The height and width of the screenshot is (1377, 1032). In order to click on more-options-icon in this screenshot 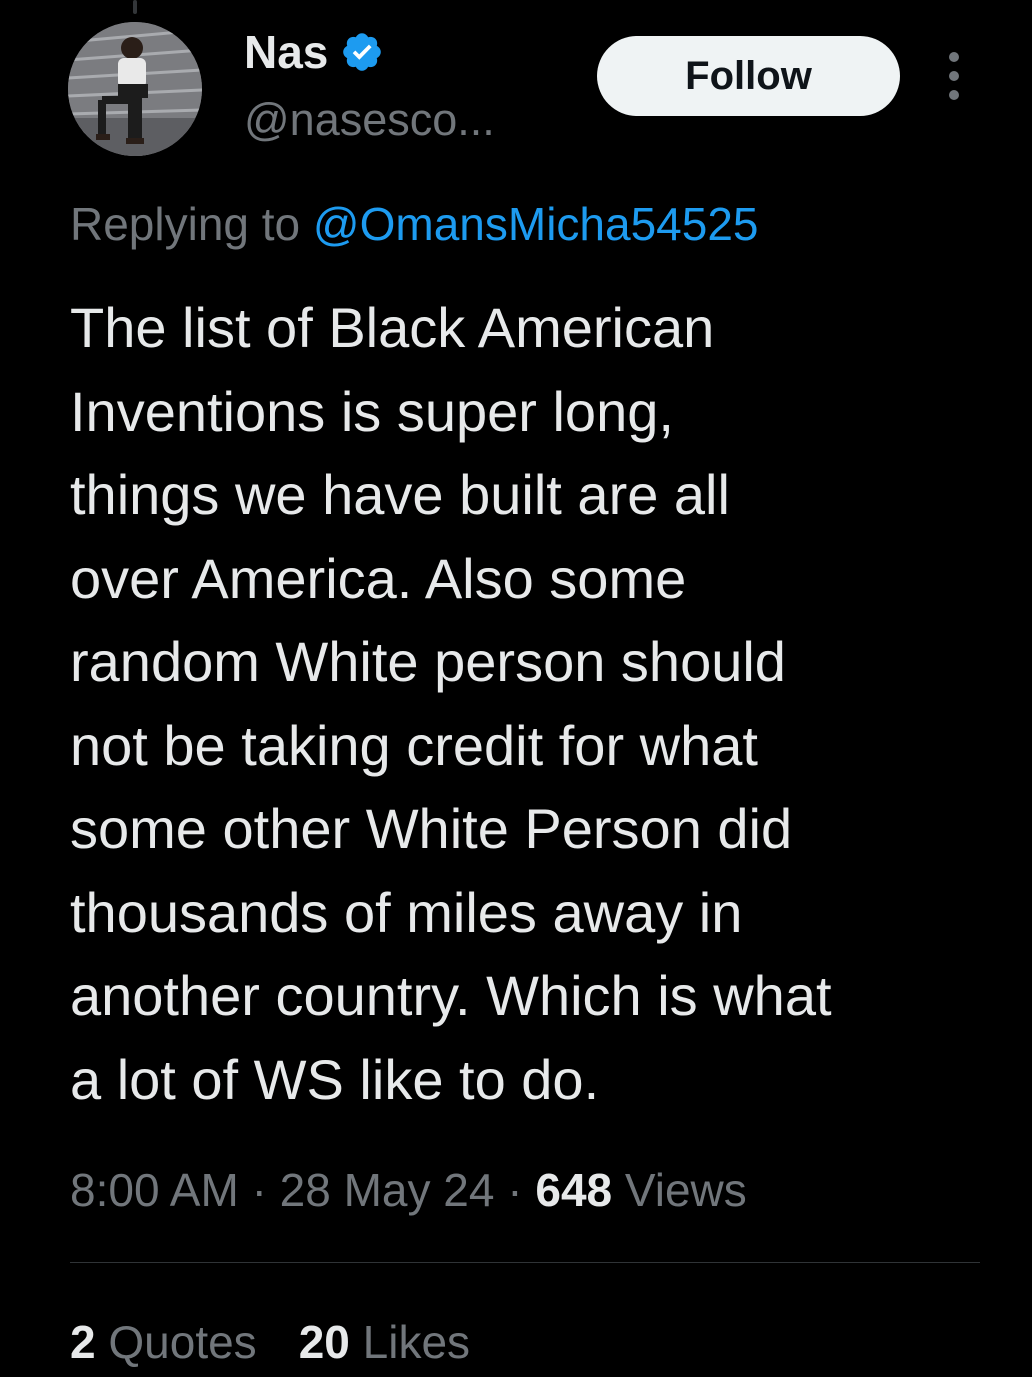, I will do `click(954, 76)`.